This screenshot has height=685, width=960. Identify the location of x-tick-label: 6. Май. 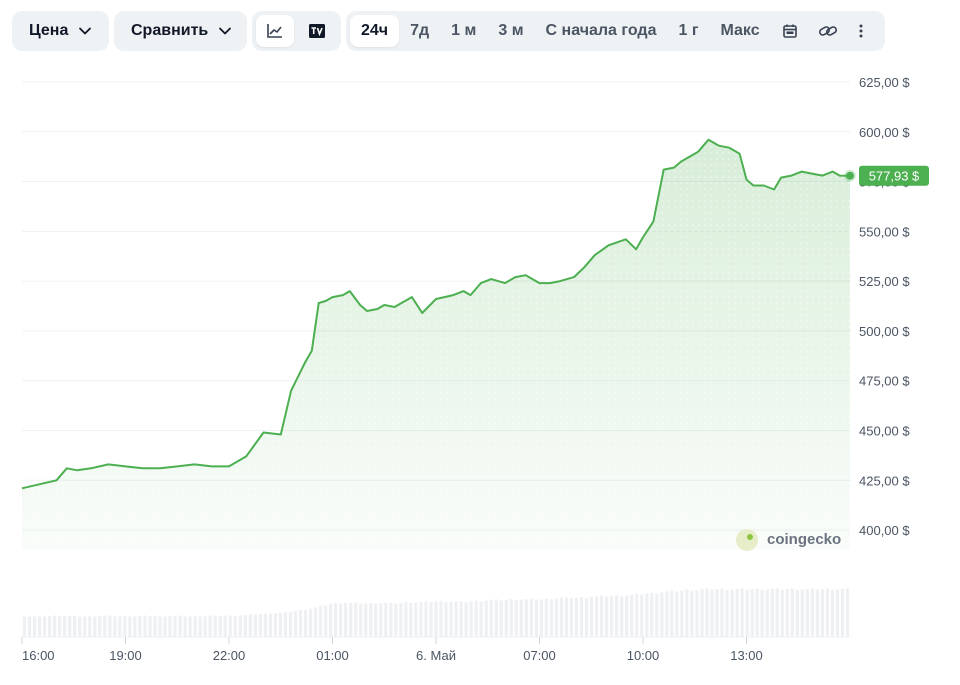
(436, 655).